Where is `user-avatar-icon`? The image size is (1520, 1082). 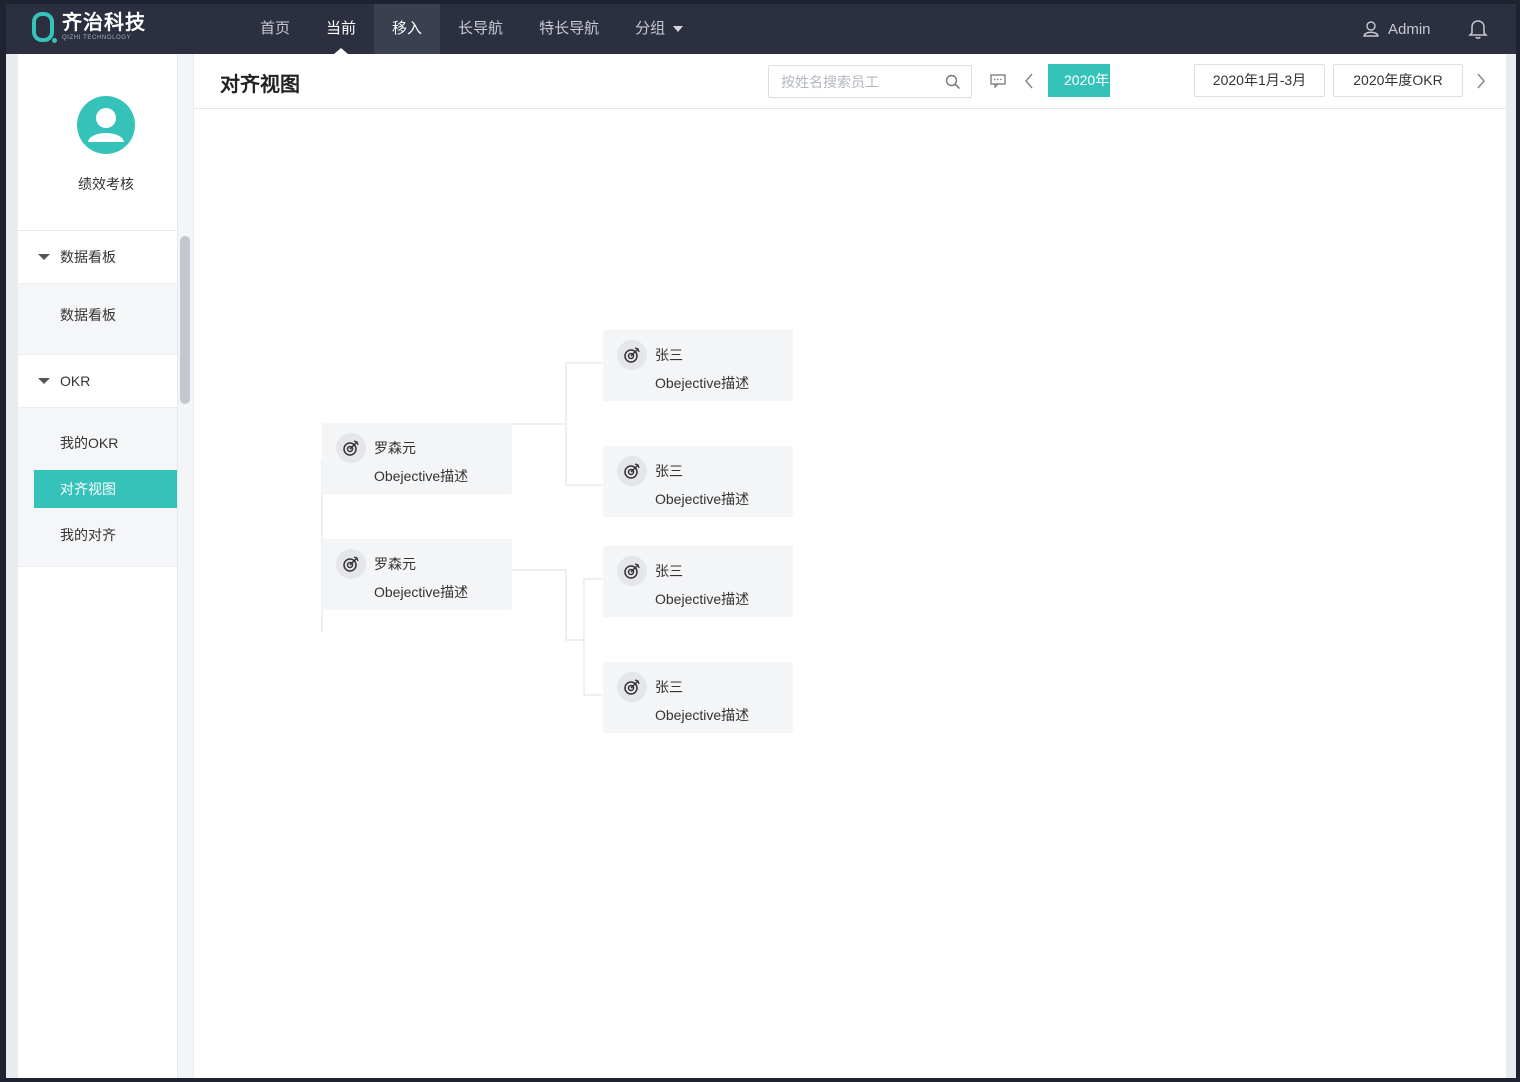 user-avatar-icon is located at coordinates (106, 125).